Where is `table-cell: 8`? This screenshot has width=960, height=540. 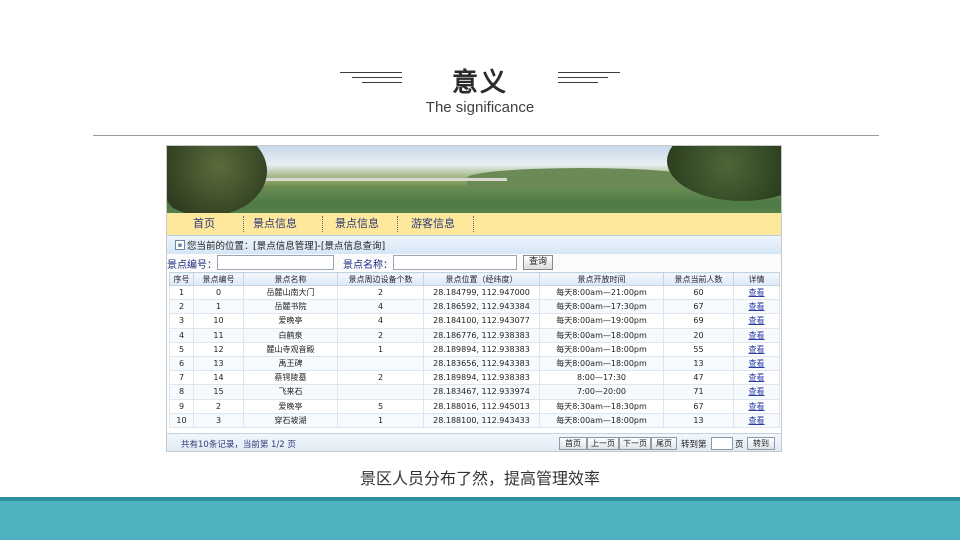
table-cell: 8 is located at coordinates (181, 392).